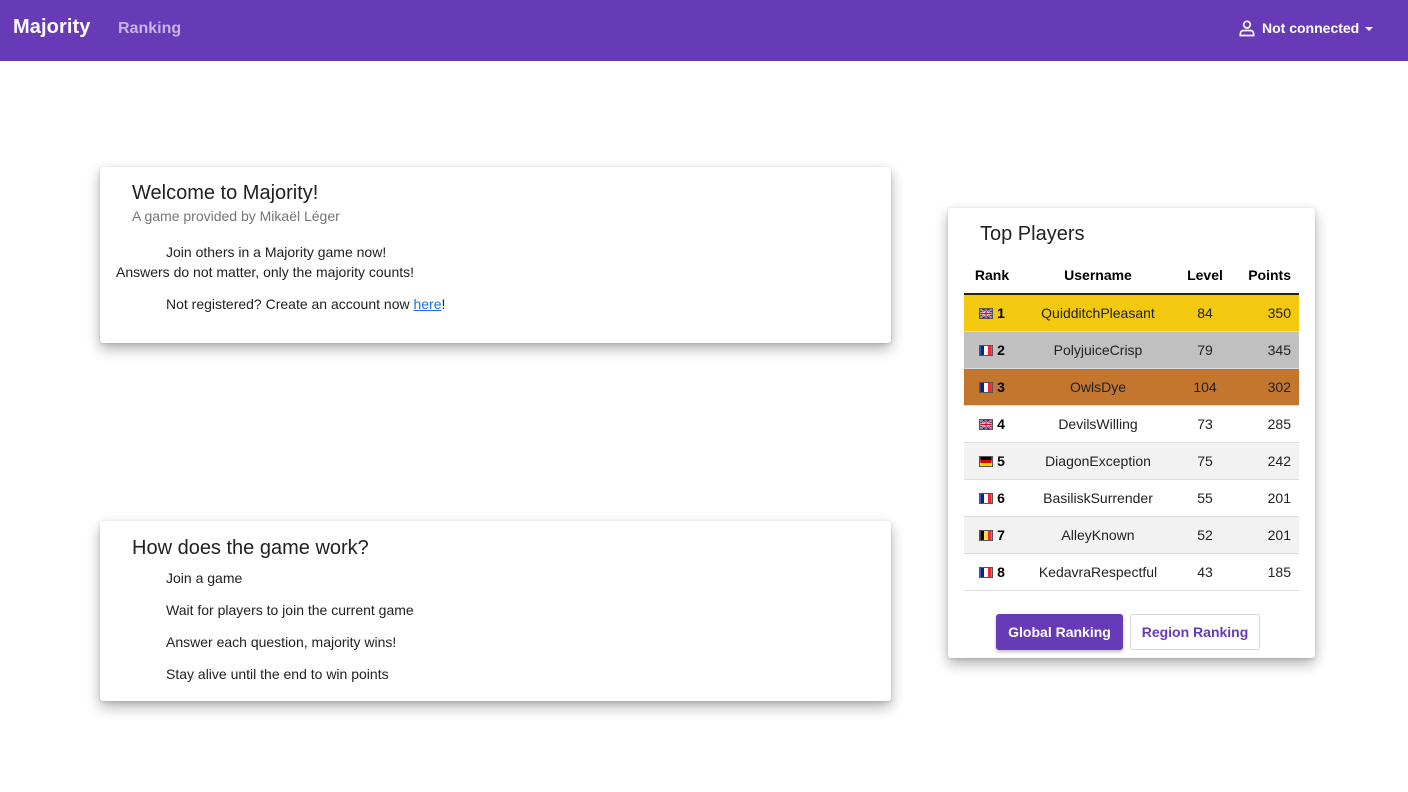 The height and width of the screenshot is (792, 1408). What do you see at coordinates (1001, 349) in the screenshot?
I see `rank-number: 2` at bounding box center [1001, 349].